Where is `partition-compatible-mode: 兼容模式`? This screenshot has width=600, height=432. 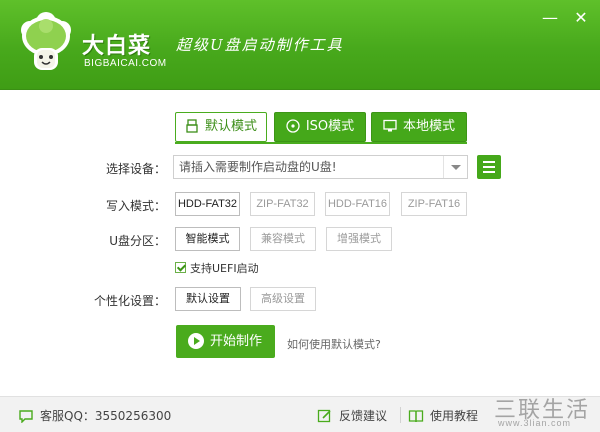
partition-compatible-mode: 兼容模式 is located at coordinates (283, 239).